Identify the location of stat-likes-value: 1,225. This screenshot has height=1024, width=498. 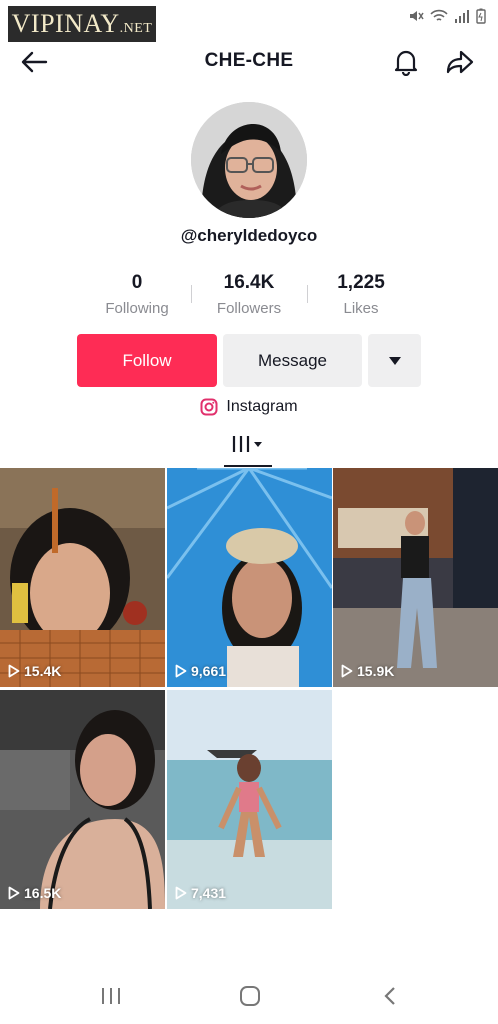
(361, 282).